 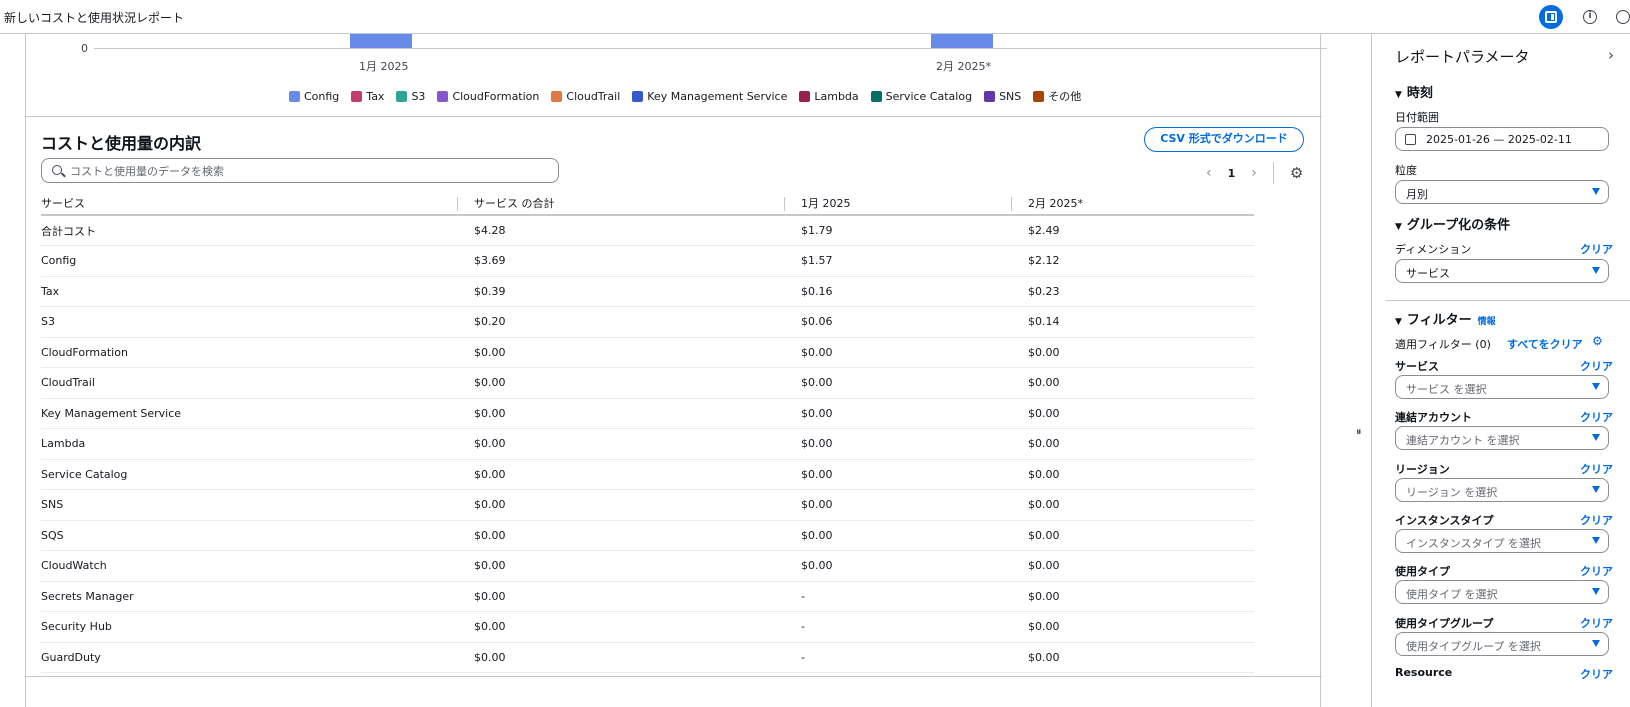 I want to click on table-cell: CloudWatch, so click(x=257, y=566).